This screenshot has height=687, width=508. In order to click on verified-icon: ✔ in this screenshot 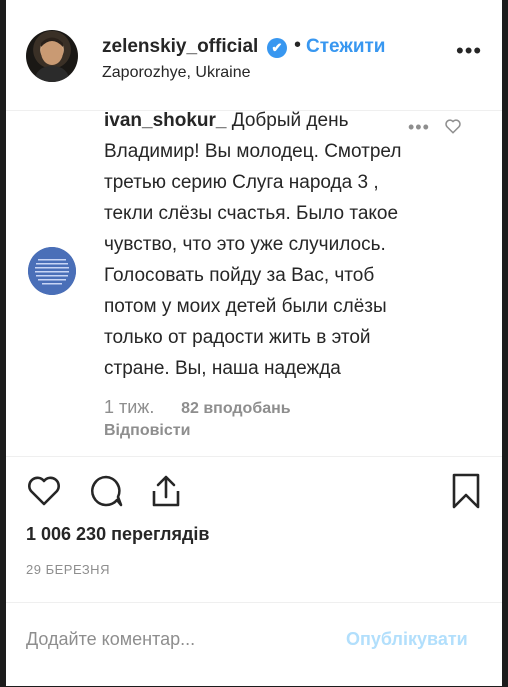, I will do `click(277, 48)`.